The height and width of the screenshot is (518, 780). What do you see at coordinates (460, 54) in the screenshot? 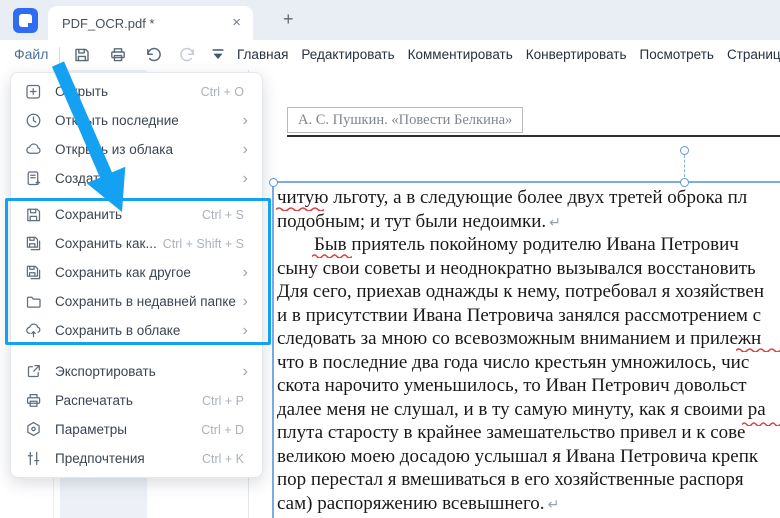
I see `ribbon-tab-comment: Комментировать` at bounding box center [460, 54].